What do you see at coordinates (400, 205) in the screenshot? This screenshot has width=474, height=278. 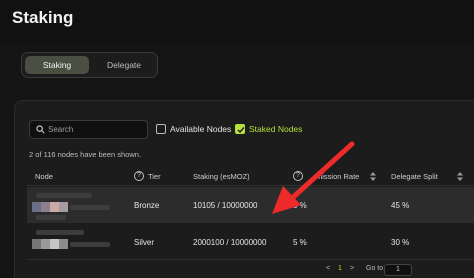 I see `delegate-split-cell: 45 %` at bounding box center [400, 205].